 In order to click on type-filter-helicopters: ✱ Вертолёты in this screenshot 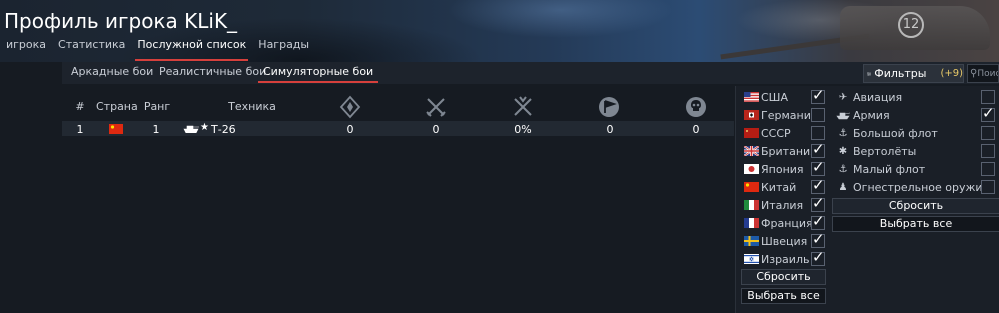, I will do `click(876, 151)`.